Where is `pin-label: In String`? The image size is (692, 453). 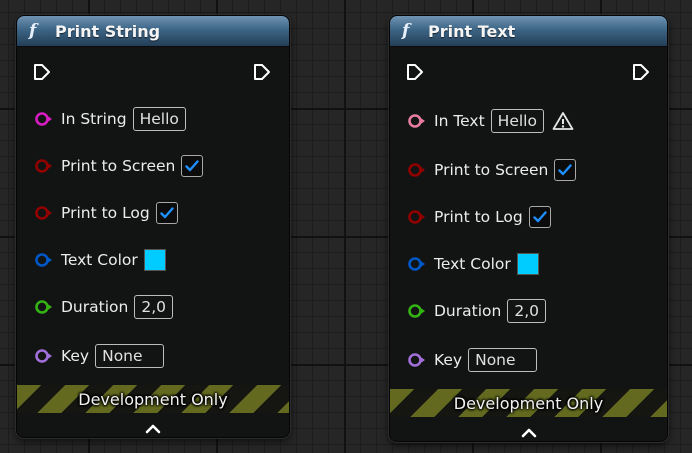 pin-label: In String is located at coordinates (94, 119).